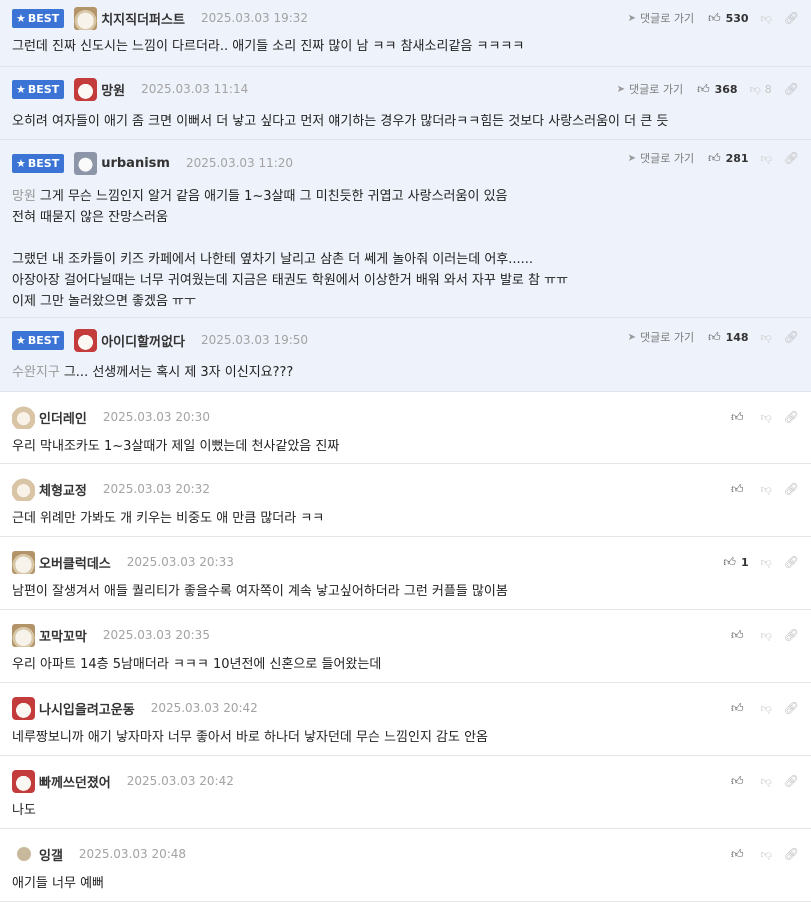 Image resolution: width=811 pixels, height=906 pixels. I want to click on comment-author: 인더레인, so click(63, 417).